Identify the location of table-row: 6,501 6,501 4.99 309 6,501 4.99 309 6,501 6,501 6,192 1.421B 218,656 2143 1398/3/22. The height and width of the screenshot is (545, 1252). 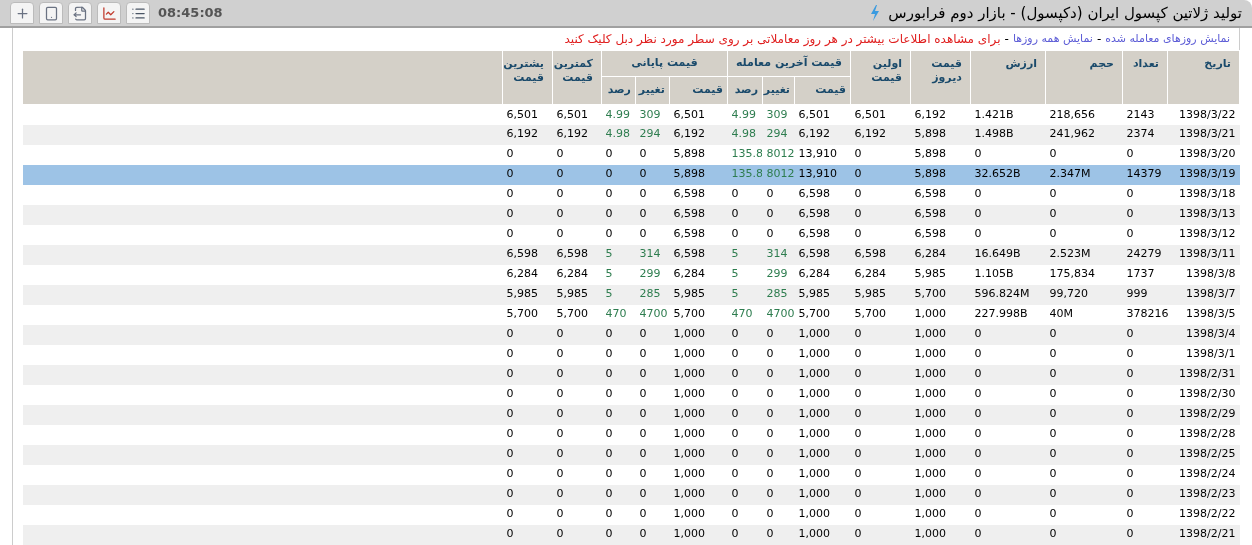
(631, 114).